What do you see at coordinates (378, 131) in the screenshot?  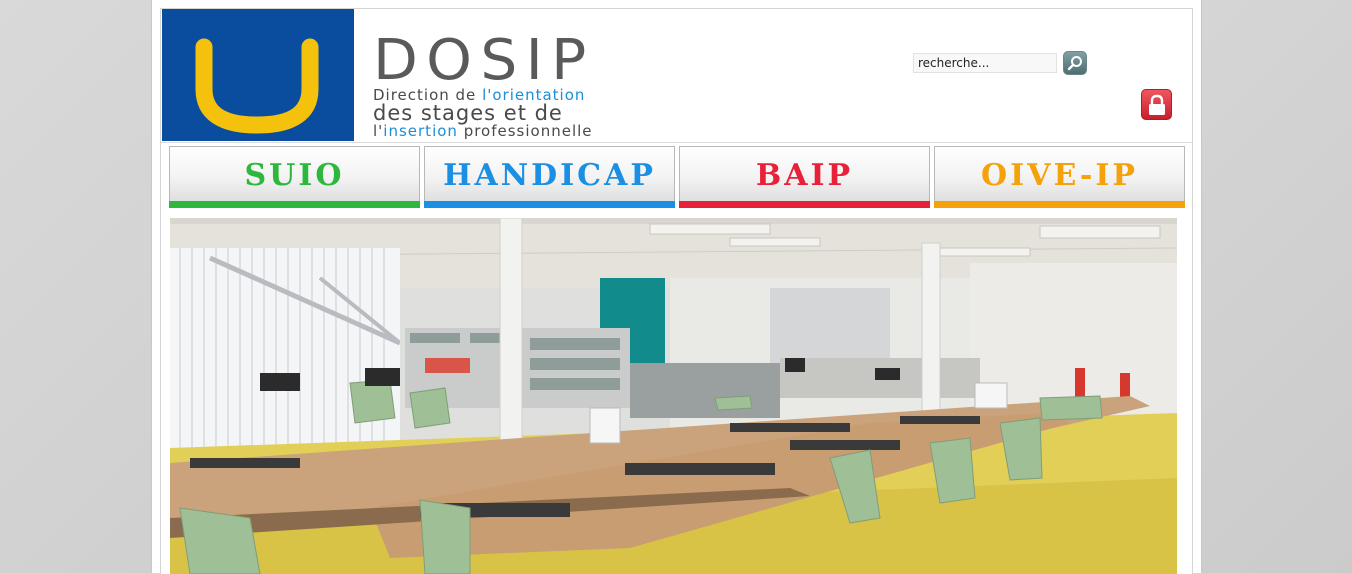 I see `brand-line-3-prefix: l'` at bounding box center [378, 131].